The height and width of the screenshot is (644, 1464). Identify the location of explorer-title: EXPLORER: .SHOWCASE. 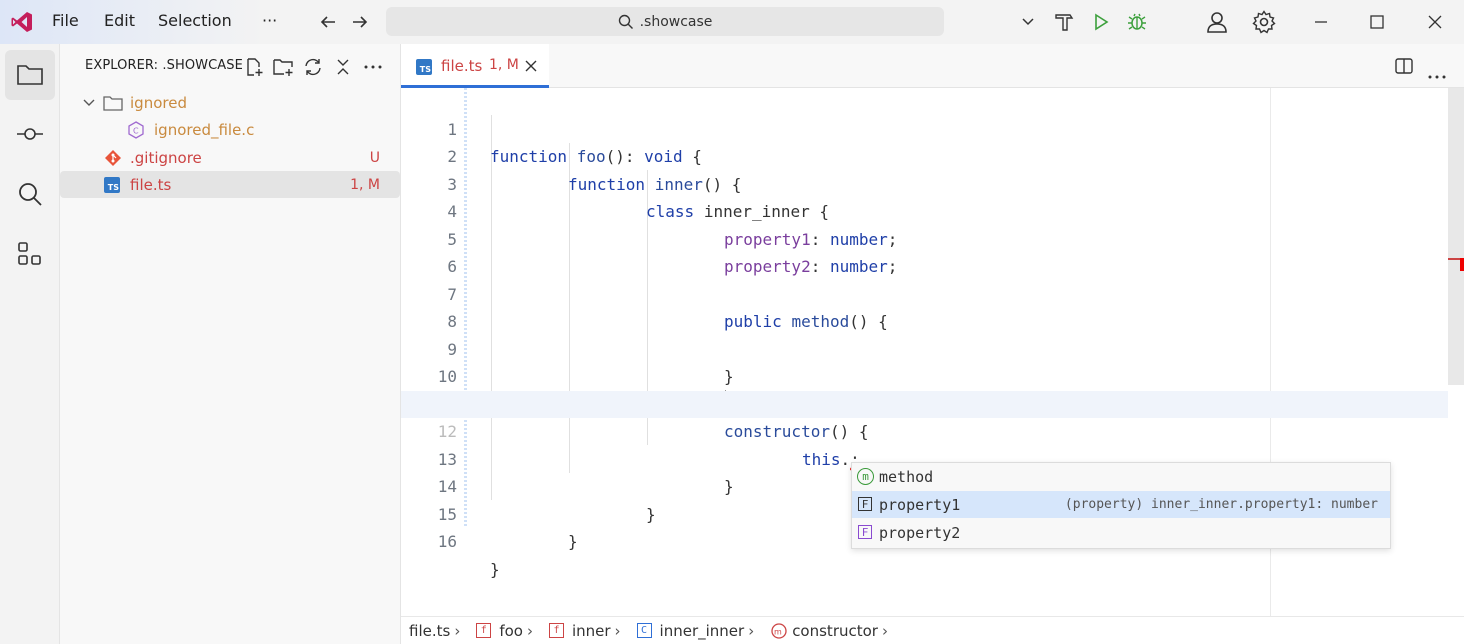
(164, 65).